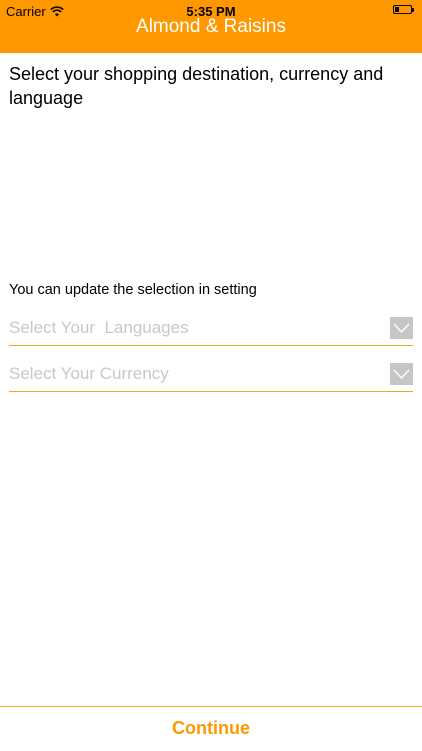 The width and height of the screenshot is (422, 751). Describe the element at coordinates (133, 290) in the screenshot. I see `hint-text: You can update the selection in setting` at that location.